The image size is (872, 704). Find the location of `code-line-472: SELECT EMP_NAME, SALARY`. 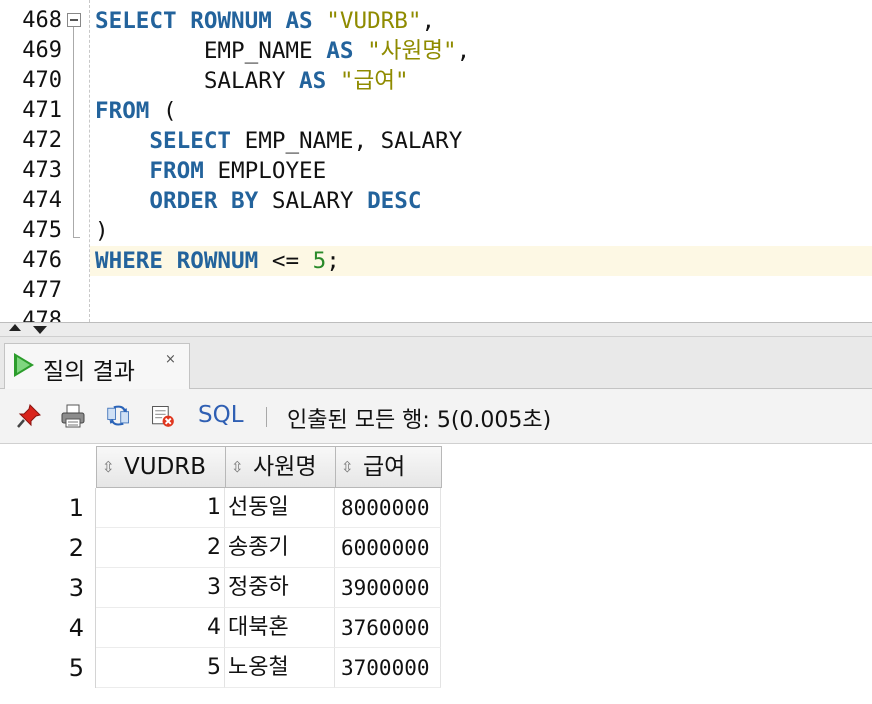

code-line-472: SELECT EMP_NAME, SALARY is located at coordinates (278, 141).